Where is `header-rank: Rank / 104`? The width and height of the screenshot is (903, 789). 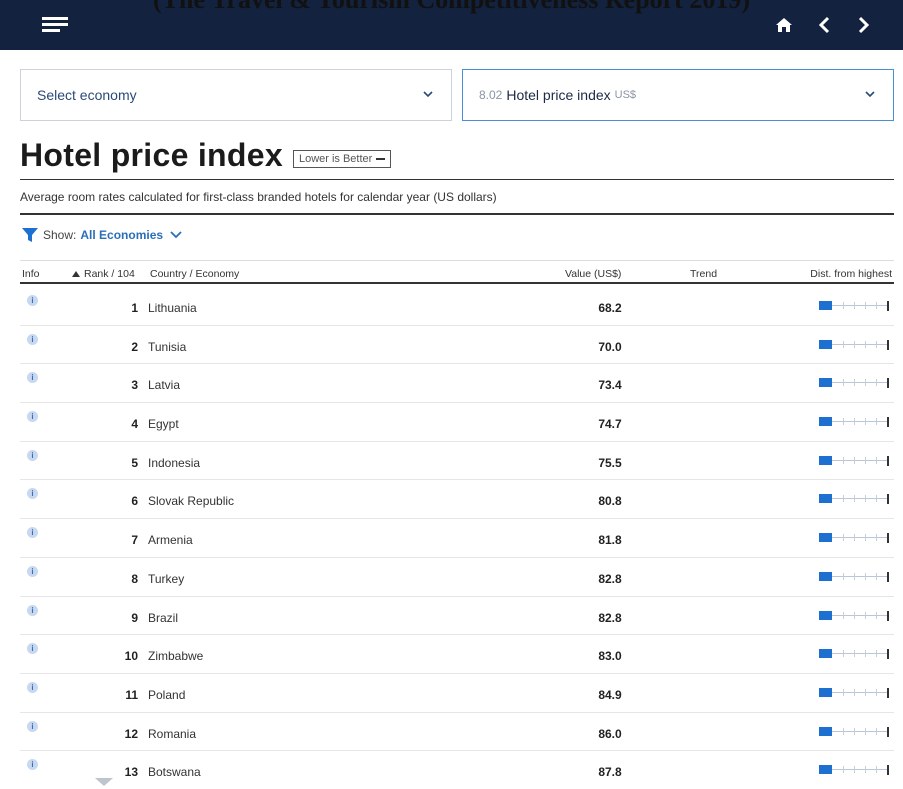 header-rank: Rank / 104 is located at coordinates (103, 274).